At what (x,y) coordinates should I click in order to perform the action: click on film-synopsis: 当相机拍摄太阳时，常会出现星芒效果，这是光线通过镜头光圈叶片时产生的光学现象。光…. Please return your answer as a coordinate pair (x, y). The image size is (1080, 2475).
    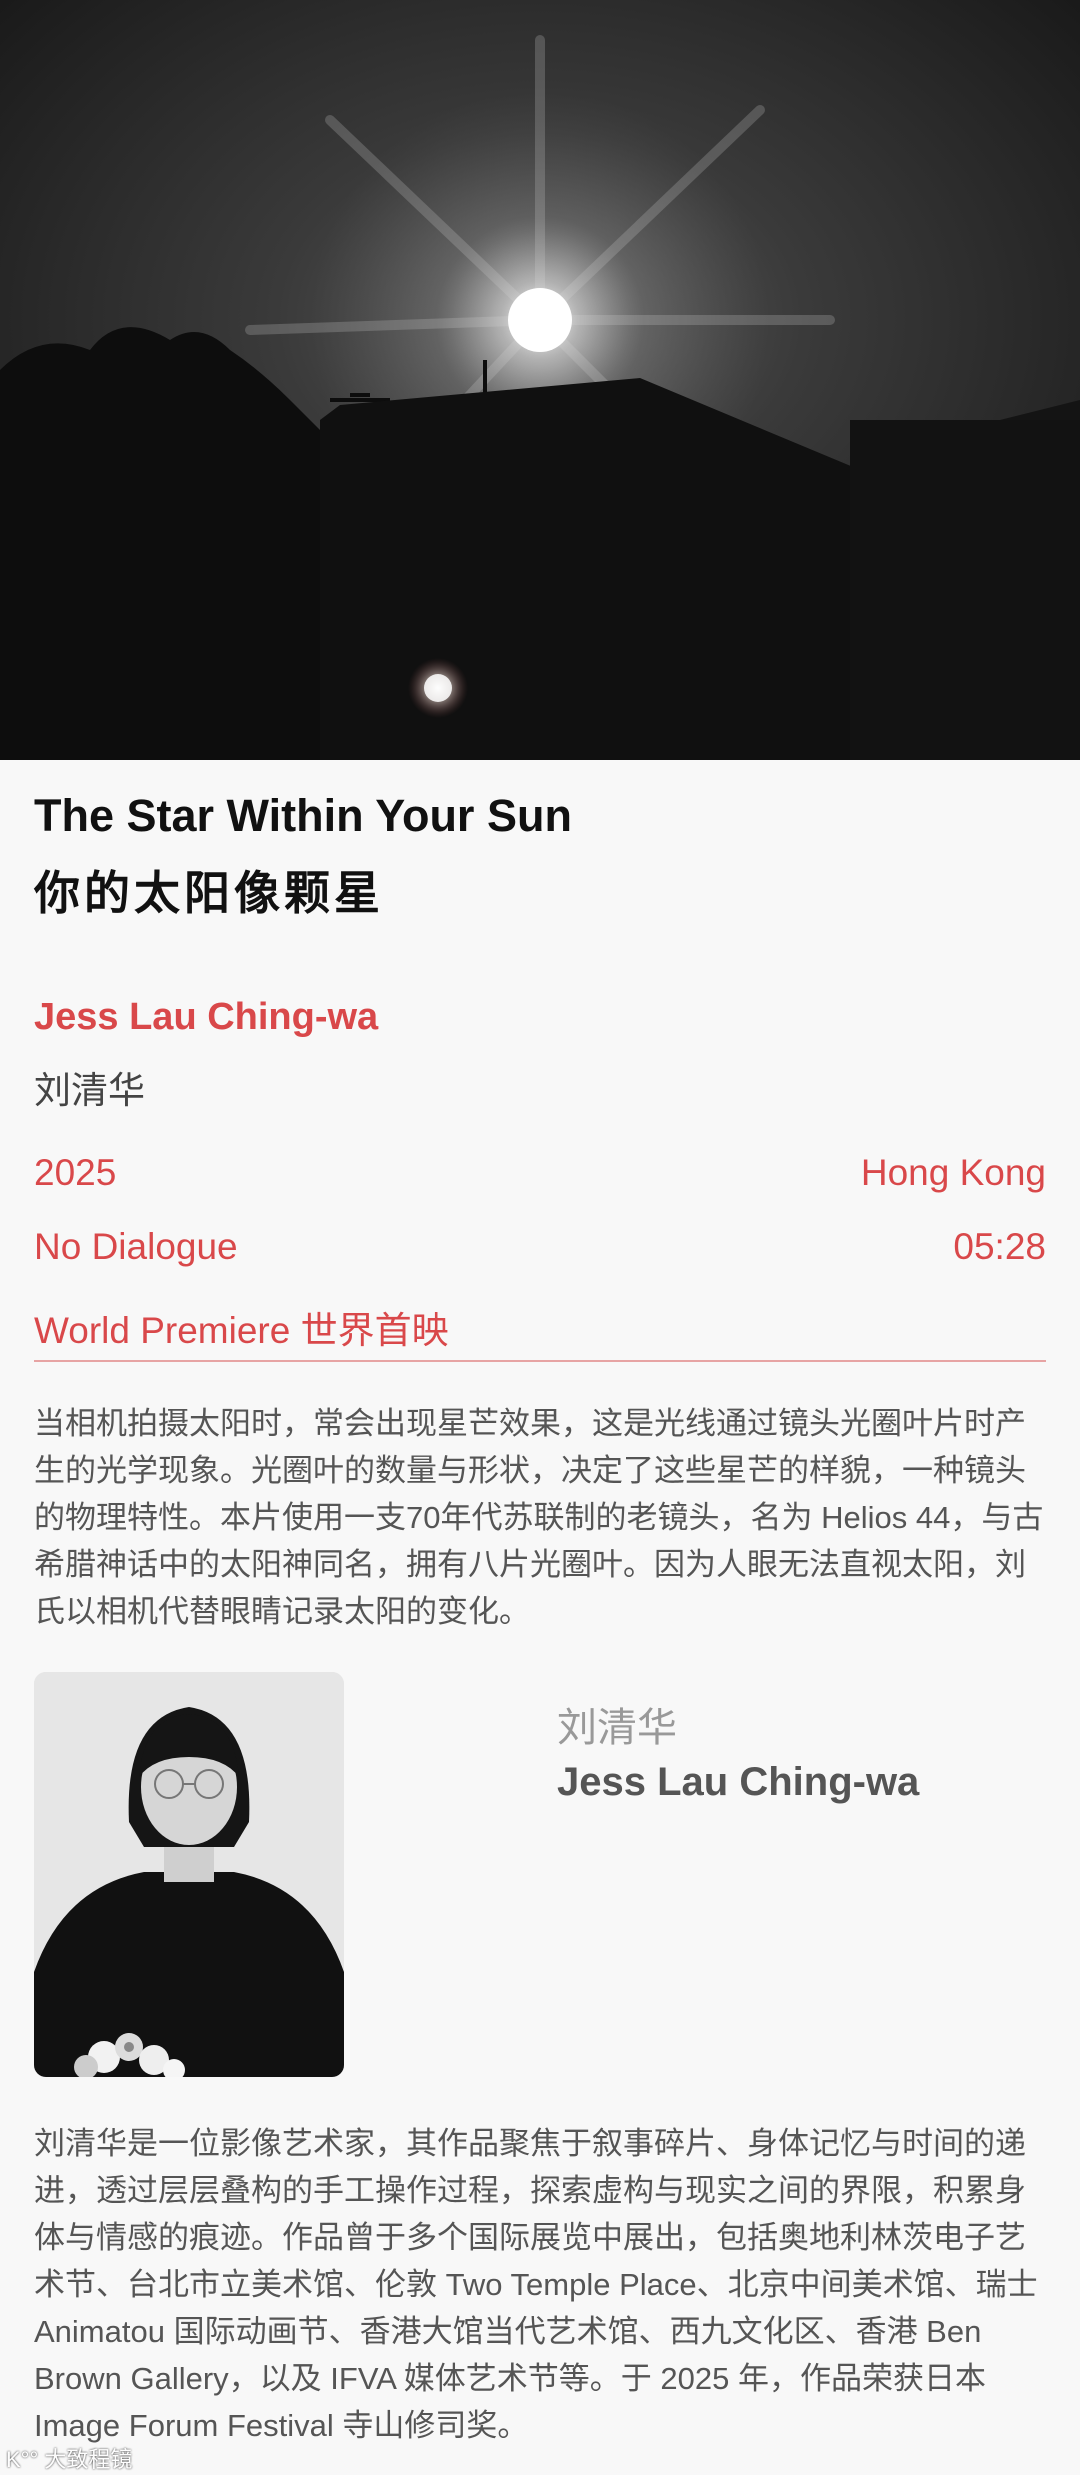
    Looking at the image, I should click on (539, 1517).